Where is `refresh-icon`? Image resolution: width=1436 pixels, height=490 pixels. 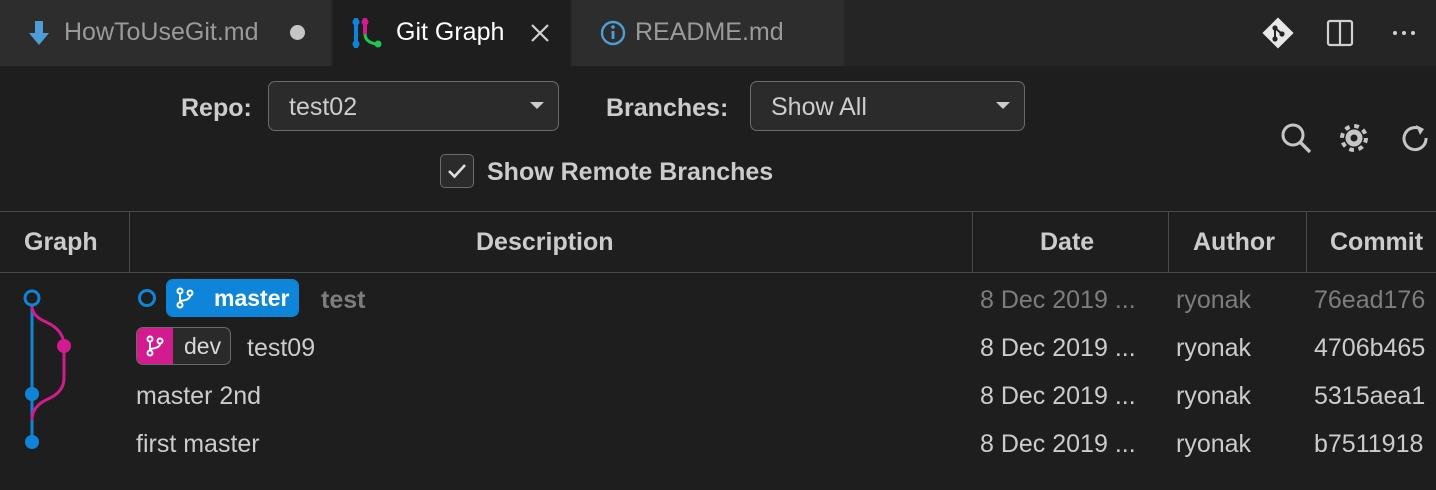 refresh-icon is located at coordinates (1415, 138).